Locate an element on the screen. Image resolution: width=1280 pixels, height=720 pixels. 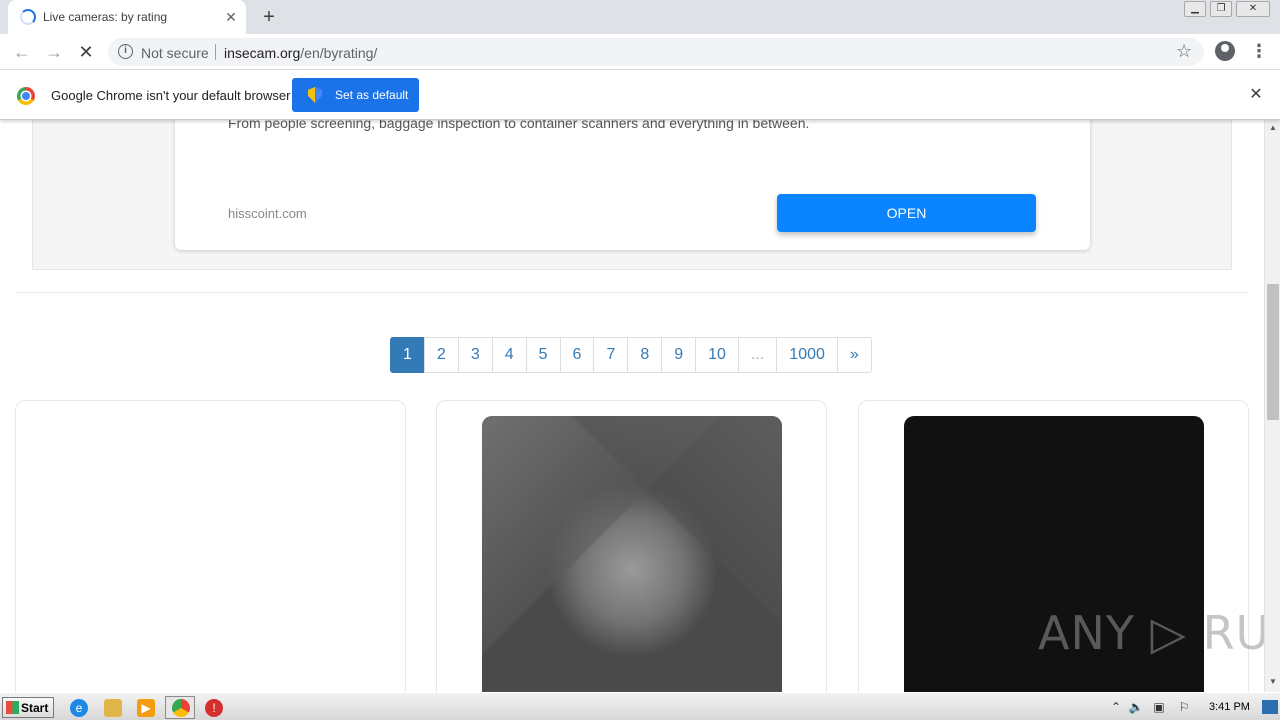
chrome-icon is located at coordinates (181, 708).